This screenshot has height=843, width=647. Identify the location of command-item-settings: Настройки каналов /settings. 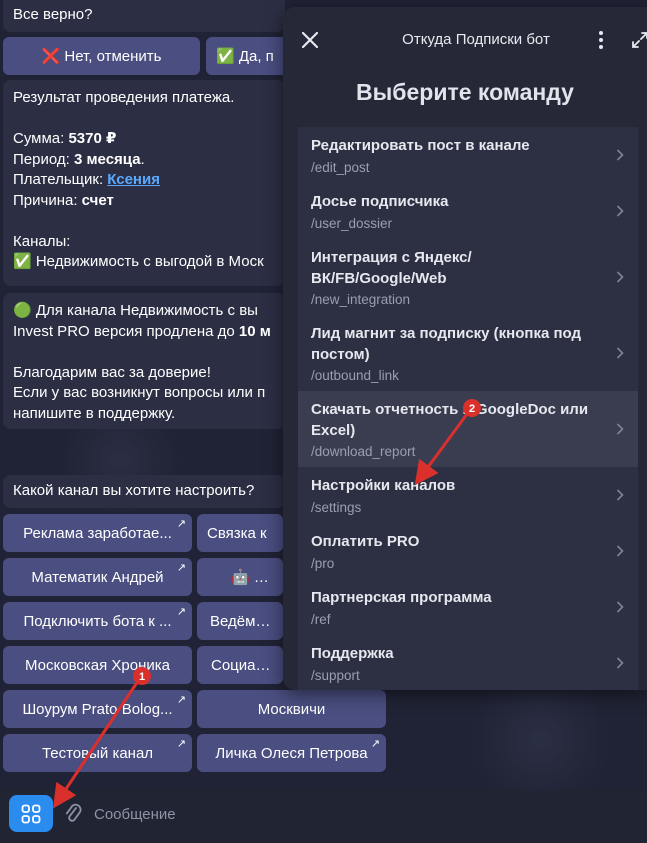
(468, 495).